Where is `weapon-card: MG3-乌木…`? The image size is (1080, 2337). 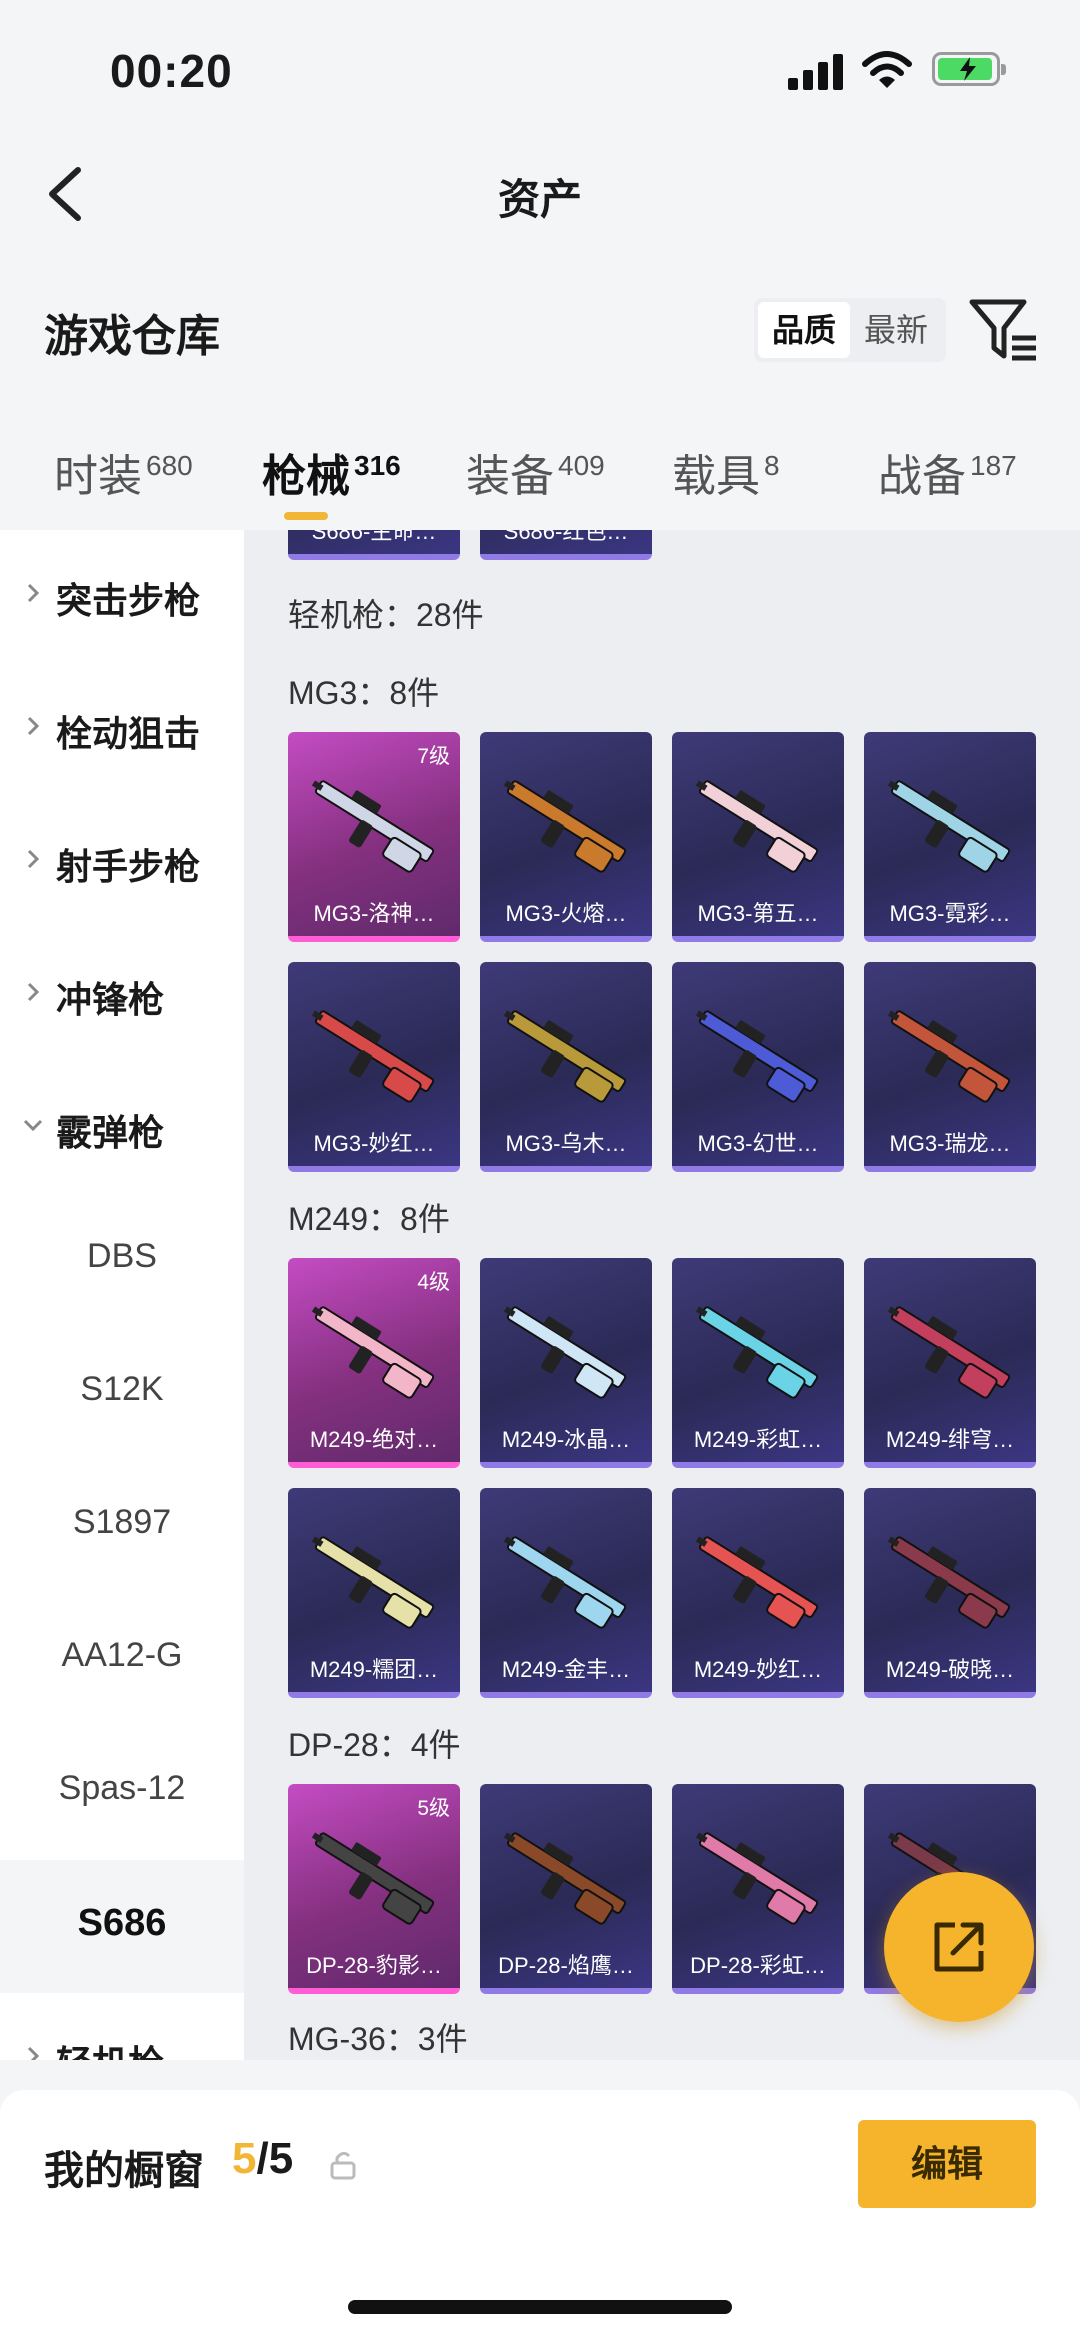 weapon-card: MG3-乌木… is located at coordinates (566, 1067).